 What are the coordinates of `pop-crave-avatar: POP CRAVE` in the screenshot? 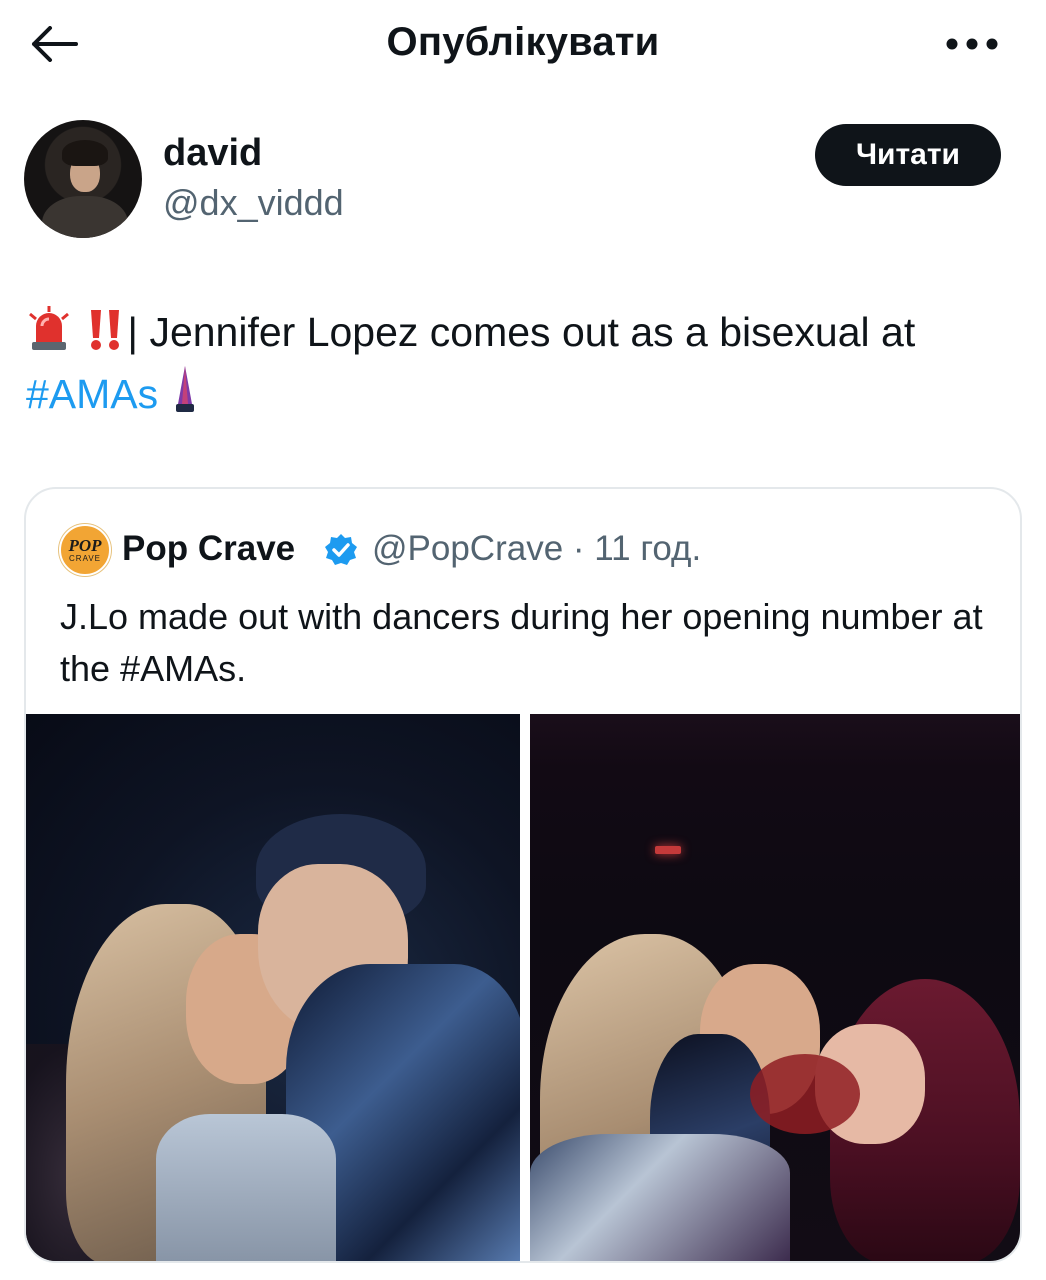 It's located at (85, 550).